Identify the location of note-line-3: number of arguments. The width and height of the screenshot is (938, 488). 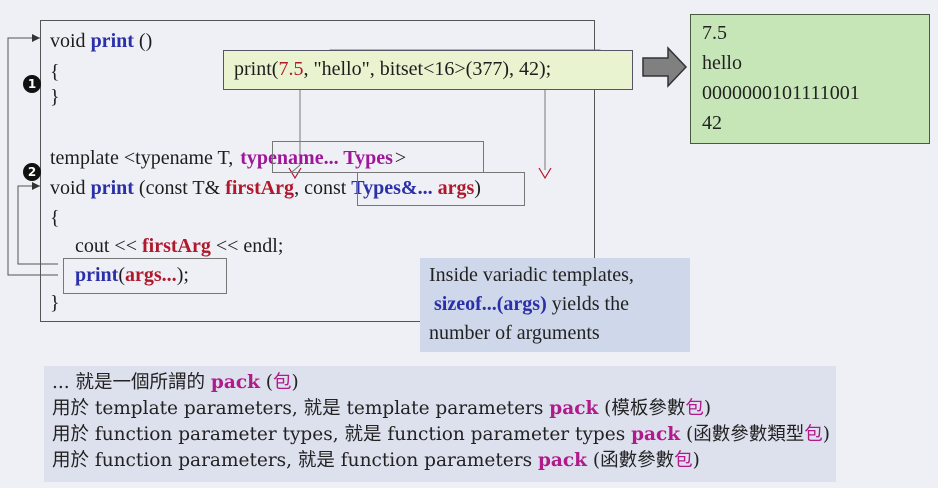
(514, 333).